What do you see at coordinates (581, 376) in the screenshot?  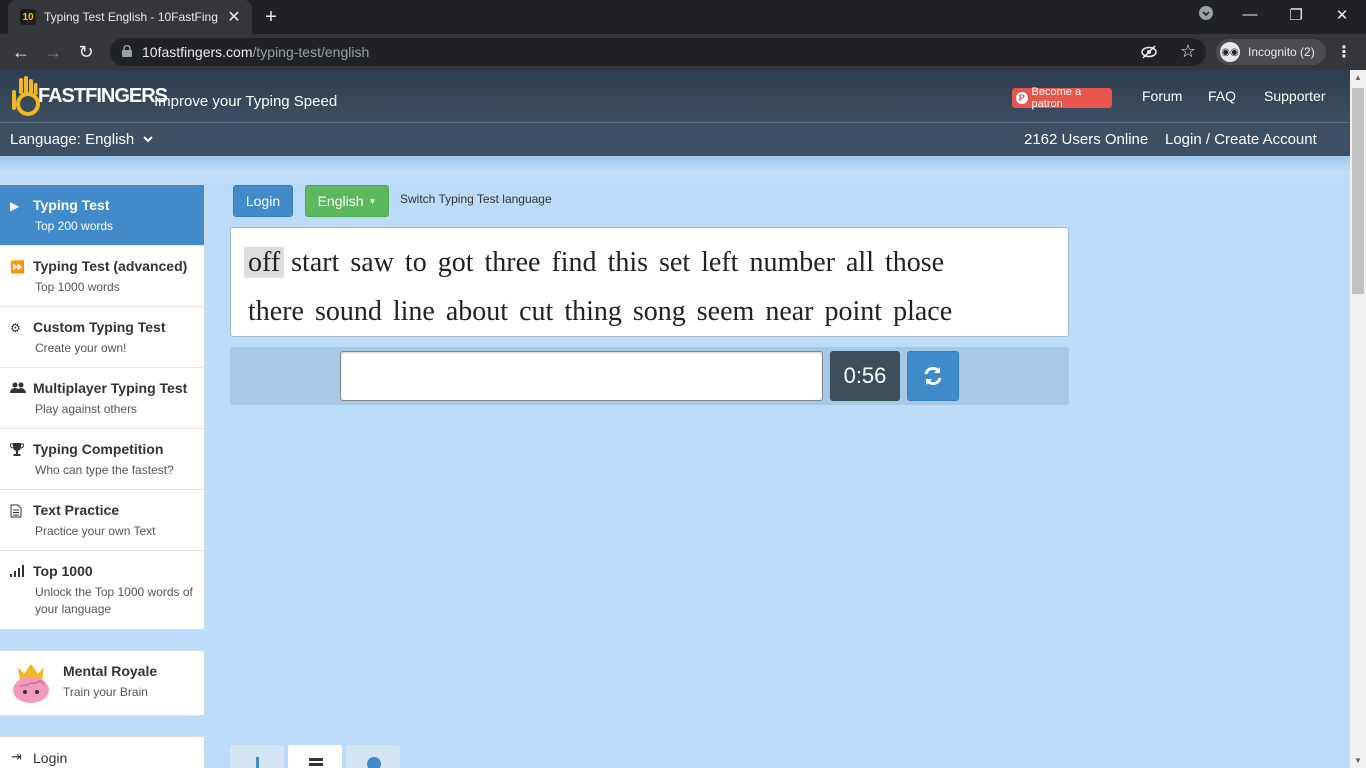 I see `typing-input` at bounding box center [581, 376].